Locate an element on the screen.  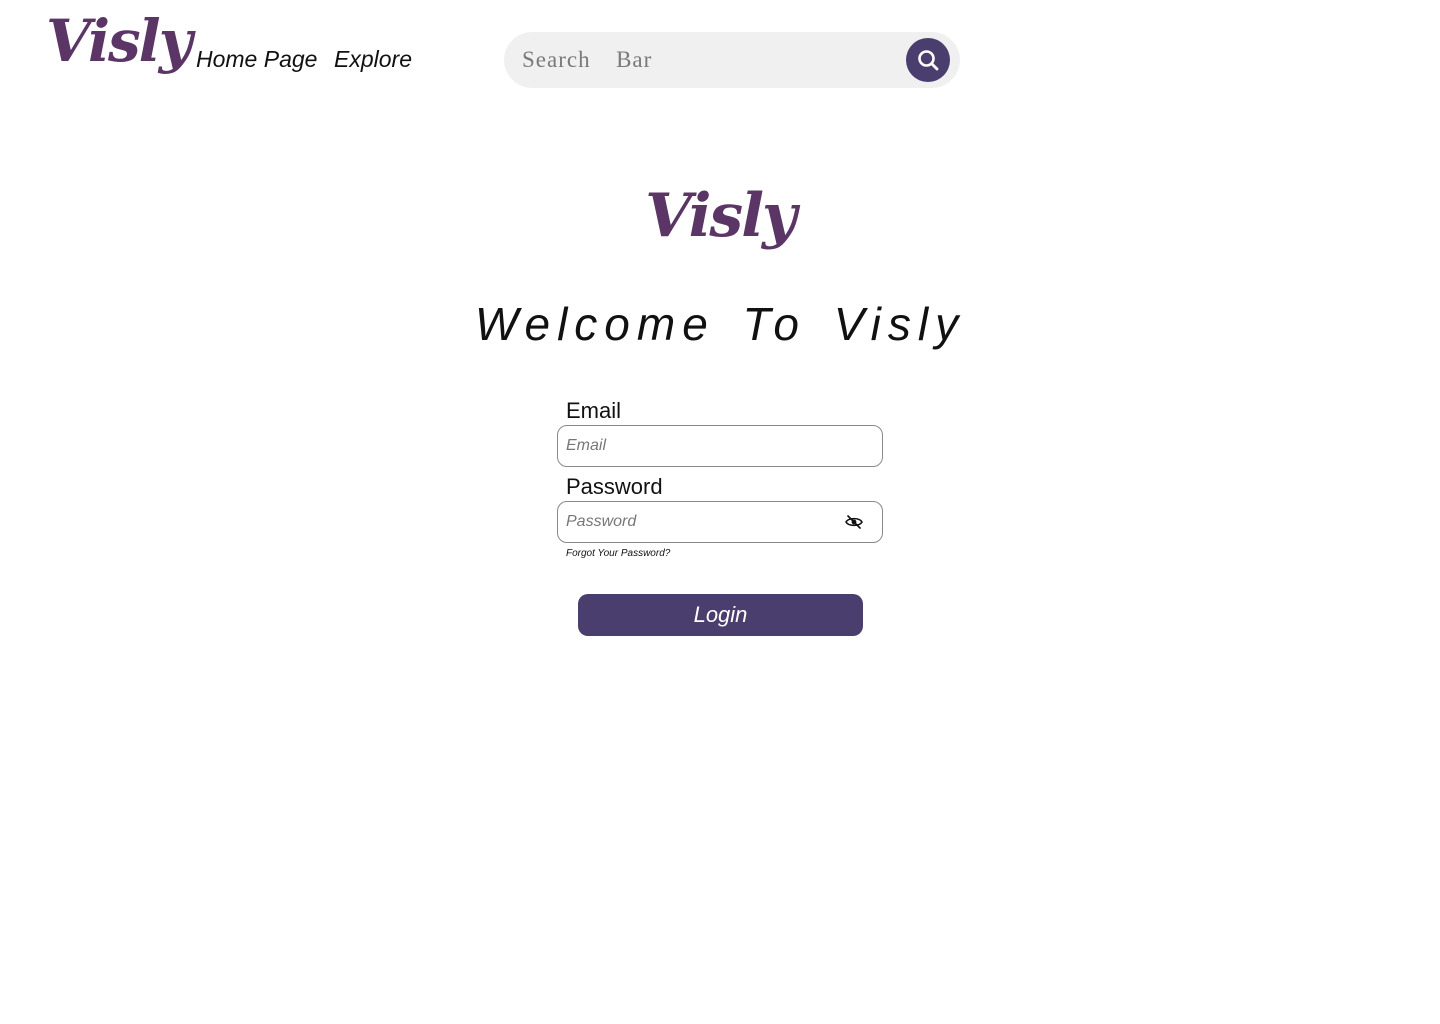
login-button: Login is located at coordinates (720, 615).